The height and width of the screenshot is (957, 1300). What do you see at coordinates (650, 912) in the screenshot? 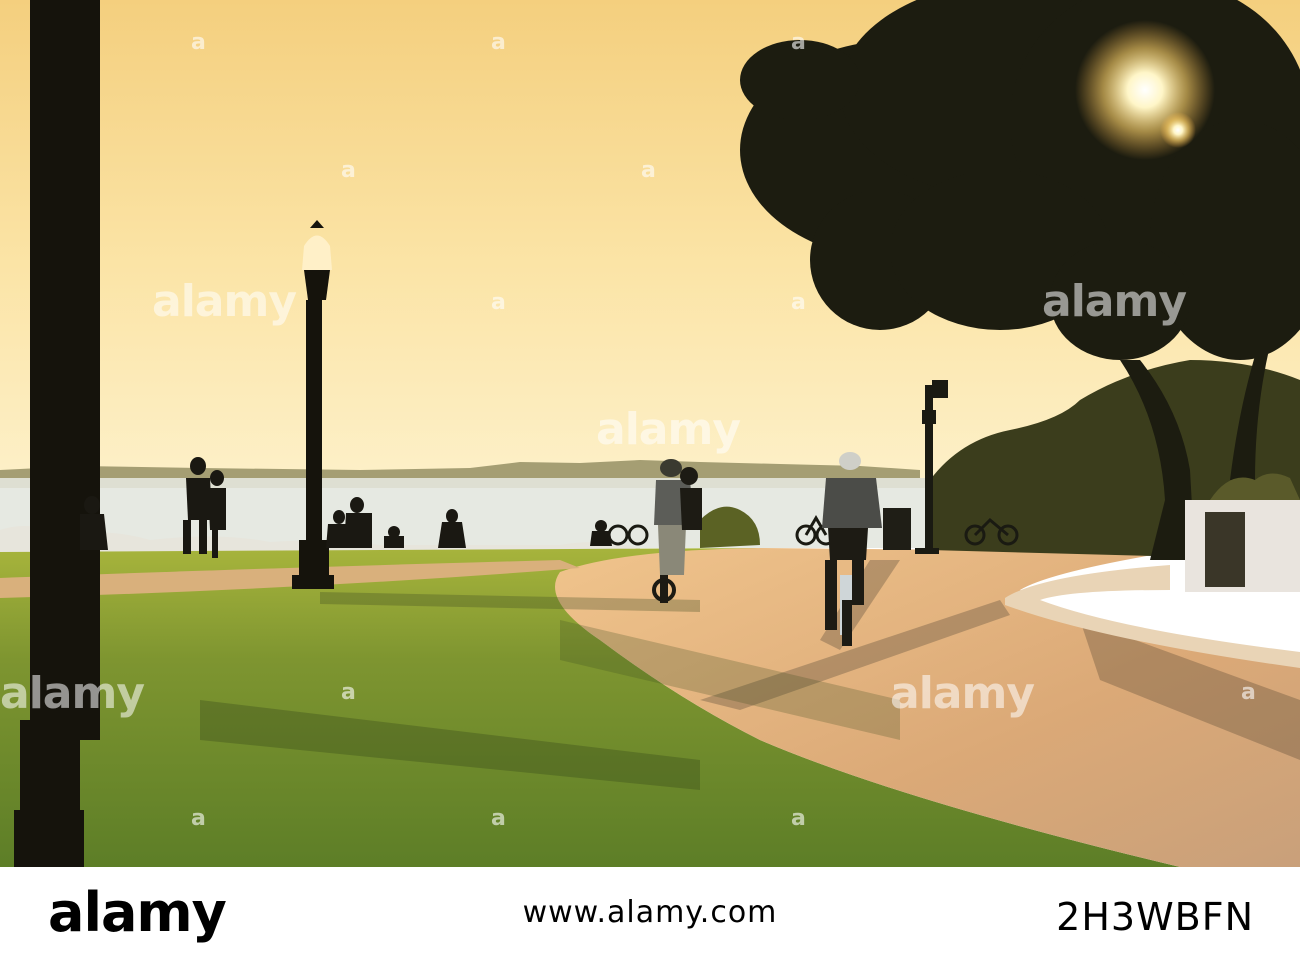
I see `footer-bar: www.alamy.com alamy 2H3WBFN` at bounding box center [650, 912].